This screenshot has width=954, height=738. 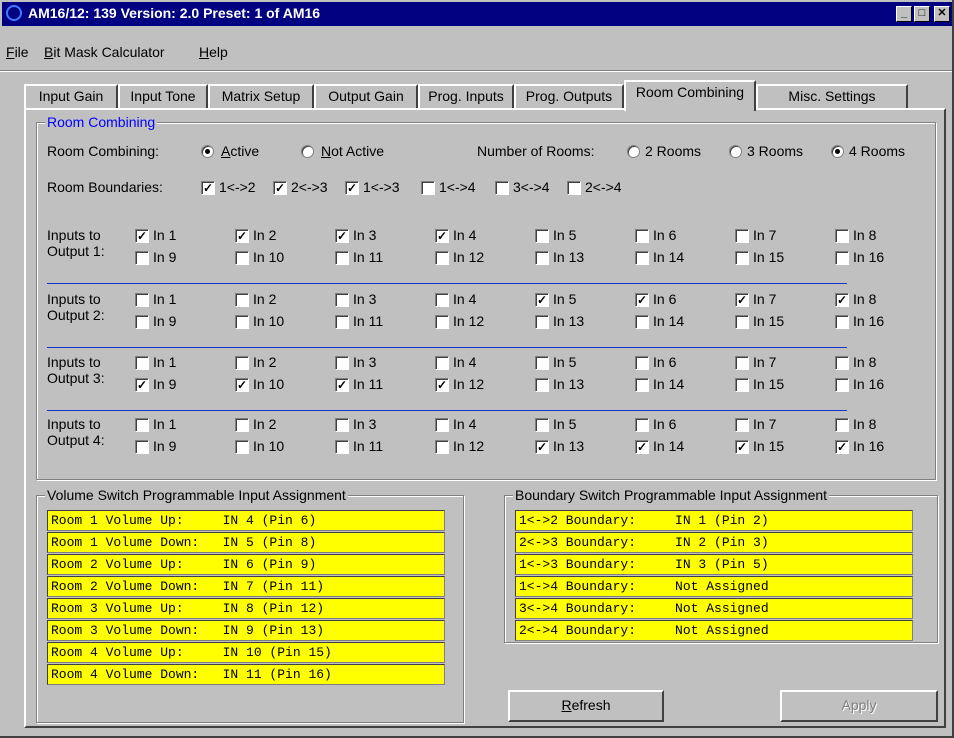 What do you see at coordinates (864, 299) in the screenshot?
I see `output-2-in-8-label: In 8` at bounding box center [864, 299].